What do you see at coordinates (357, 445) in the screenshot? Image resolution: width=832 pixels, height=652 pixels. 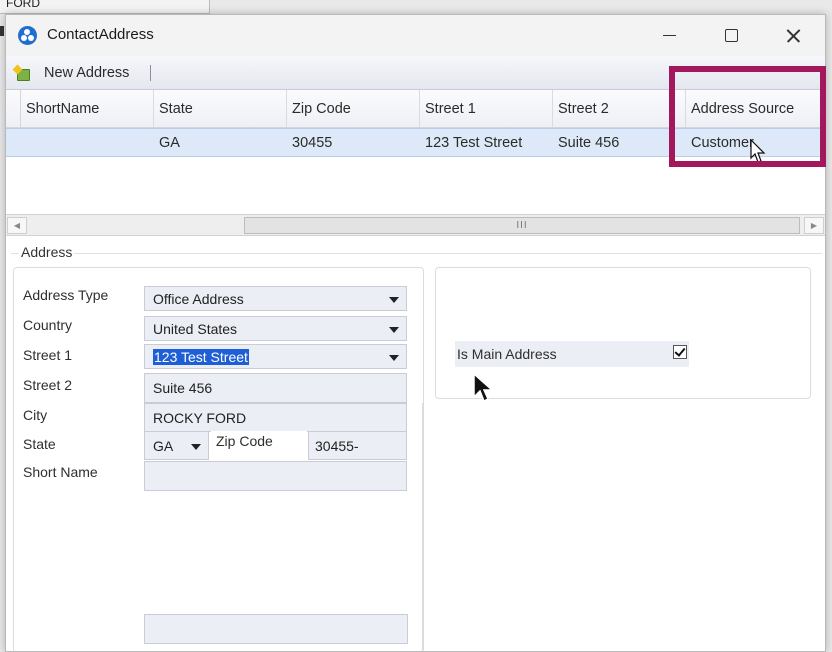 I see `zip-code-input: 30455-` at bounding box center [357, 445].